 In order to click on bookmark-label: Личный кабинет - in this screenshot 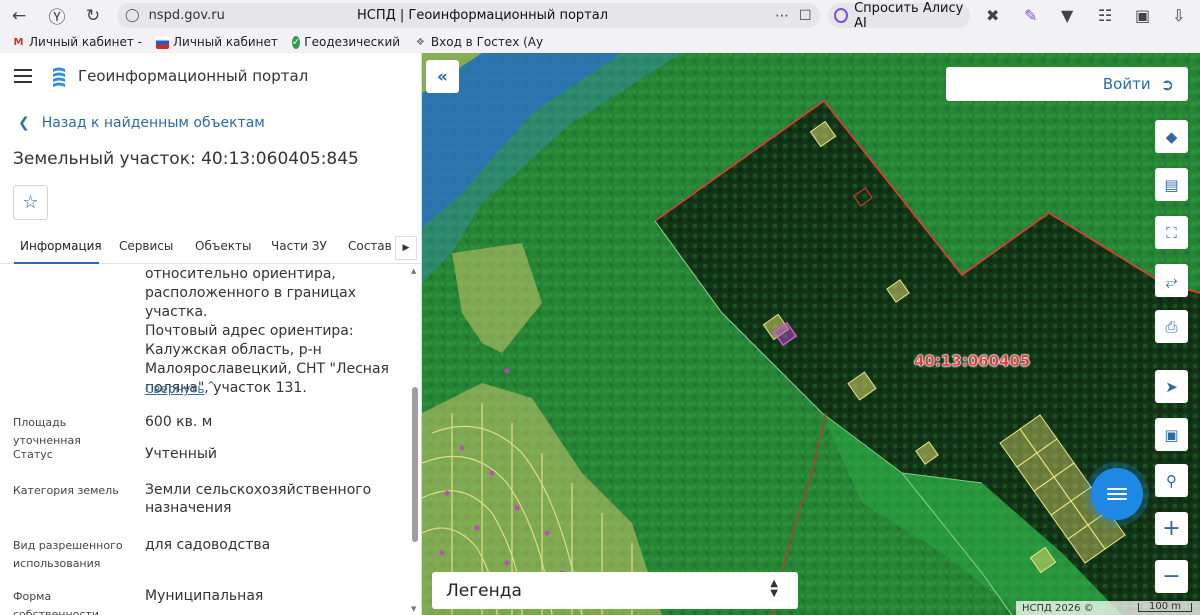, I will do `click(86, 42)`.